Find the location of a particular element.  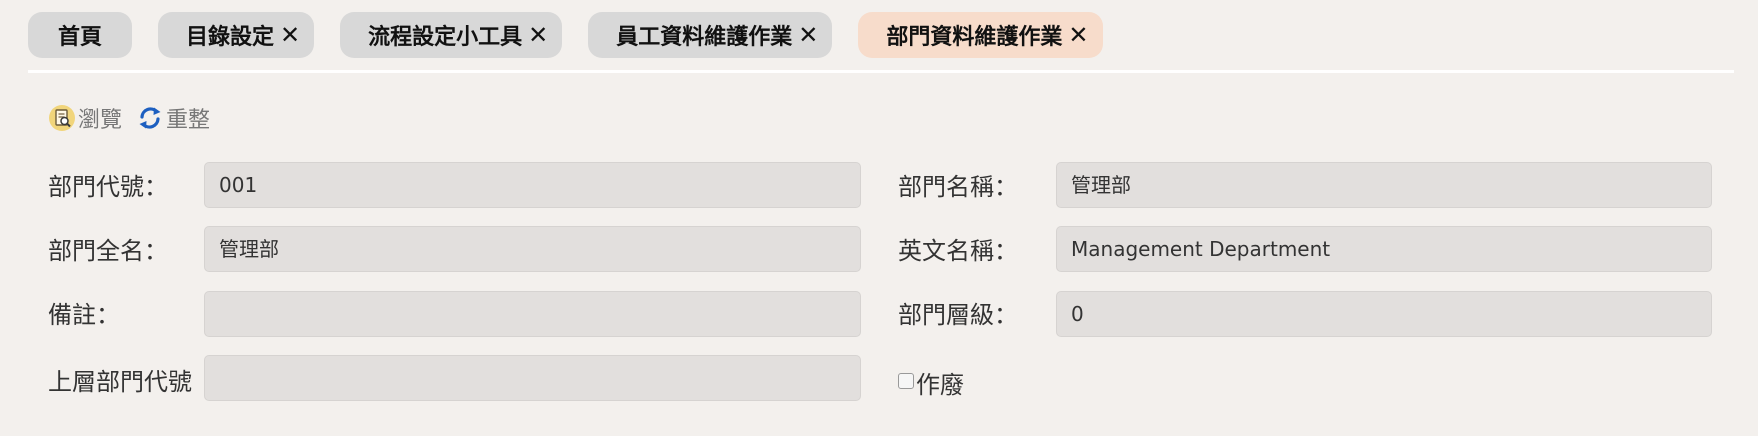

tab-directory-settings: 目錄設定 ✕ is located at coordinates (236, 35).